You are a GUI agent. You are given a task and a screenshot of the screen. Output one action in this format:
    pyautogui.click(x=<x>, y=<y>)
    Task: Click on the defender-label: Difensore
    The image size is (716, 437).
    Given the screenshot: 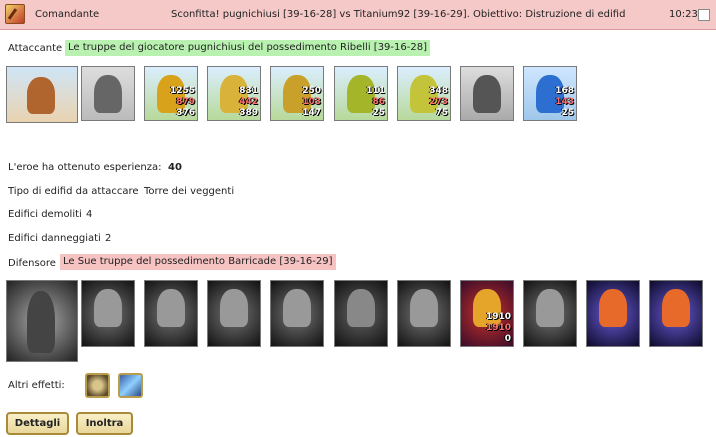 What is the action you would take?
    pyautogui.click(x=32, y=263)
    